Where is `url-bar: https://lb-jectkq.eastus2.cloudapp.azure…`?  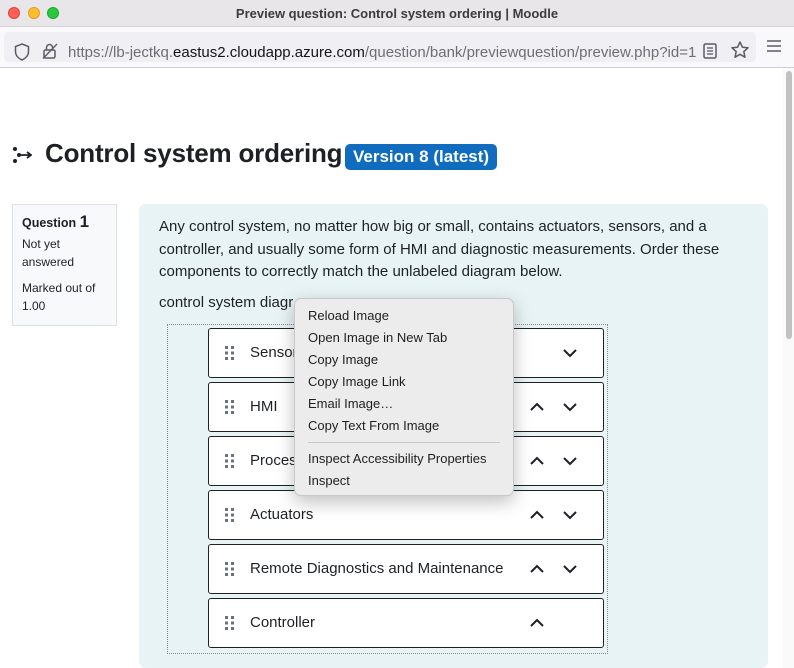
url-bar: https://lb-jectkq.eastus2.cloudapp.azure… is located at coordinates (380, 47).